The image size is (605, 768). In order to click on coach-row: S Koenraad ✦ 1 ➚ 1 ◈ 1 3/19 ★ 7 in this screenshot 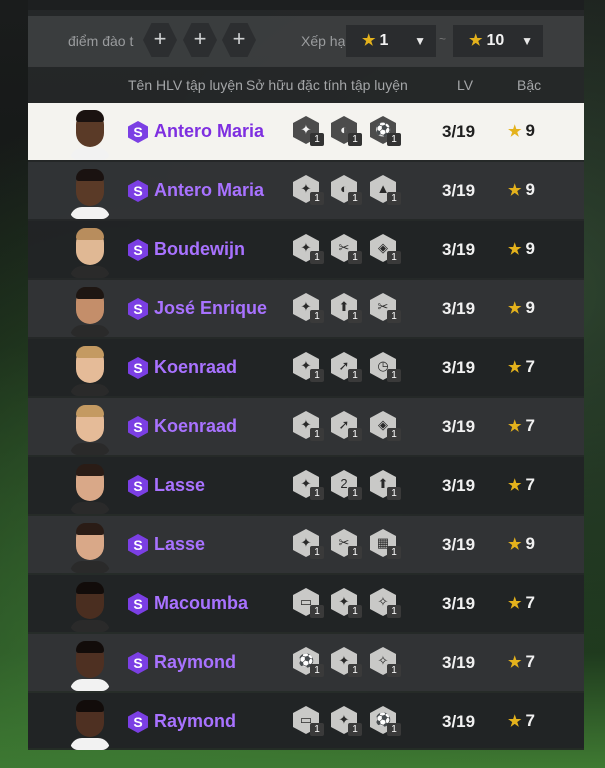, I will do `click(306, 426)`.